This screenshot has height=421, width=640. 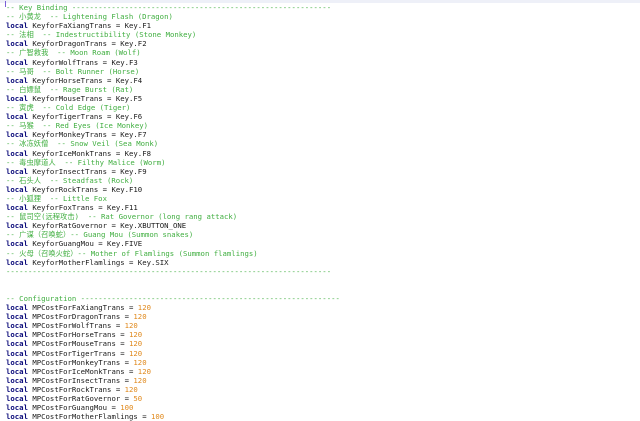 I want to click on configuration-code-line: local MPCostForFaXiangTrans = 120, so click(x=173, y=307).